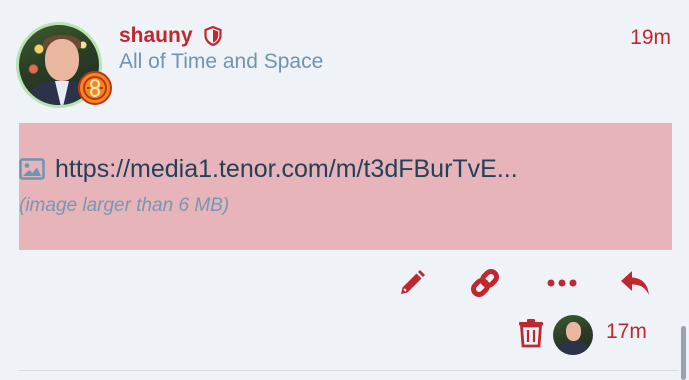 This screenshot has width=689, height=380. I want to click on ellipsis-icon, so click(562, 283).